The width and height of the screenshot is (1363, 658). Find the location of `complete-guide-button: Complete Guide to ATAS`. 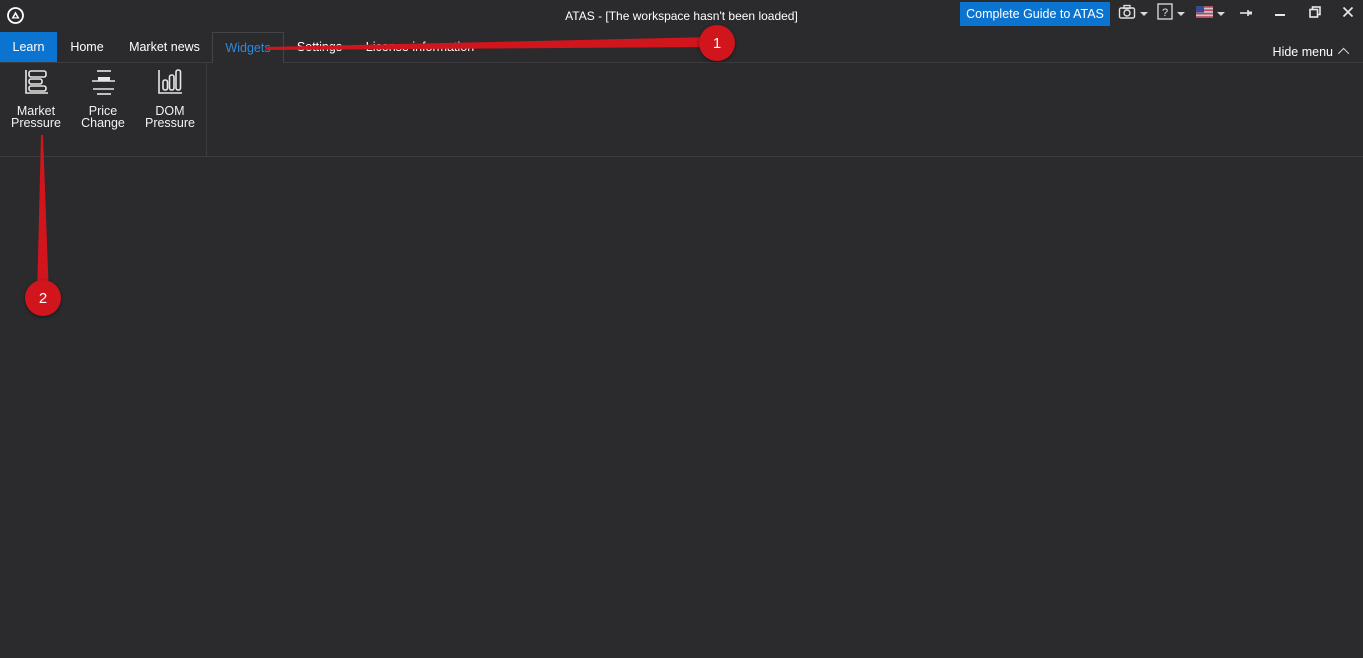

complete-guide-button: Complete Guide to ATAS is located at coordinates (1035, 14).